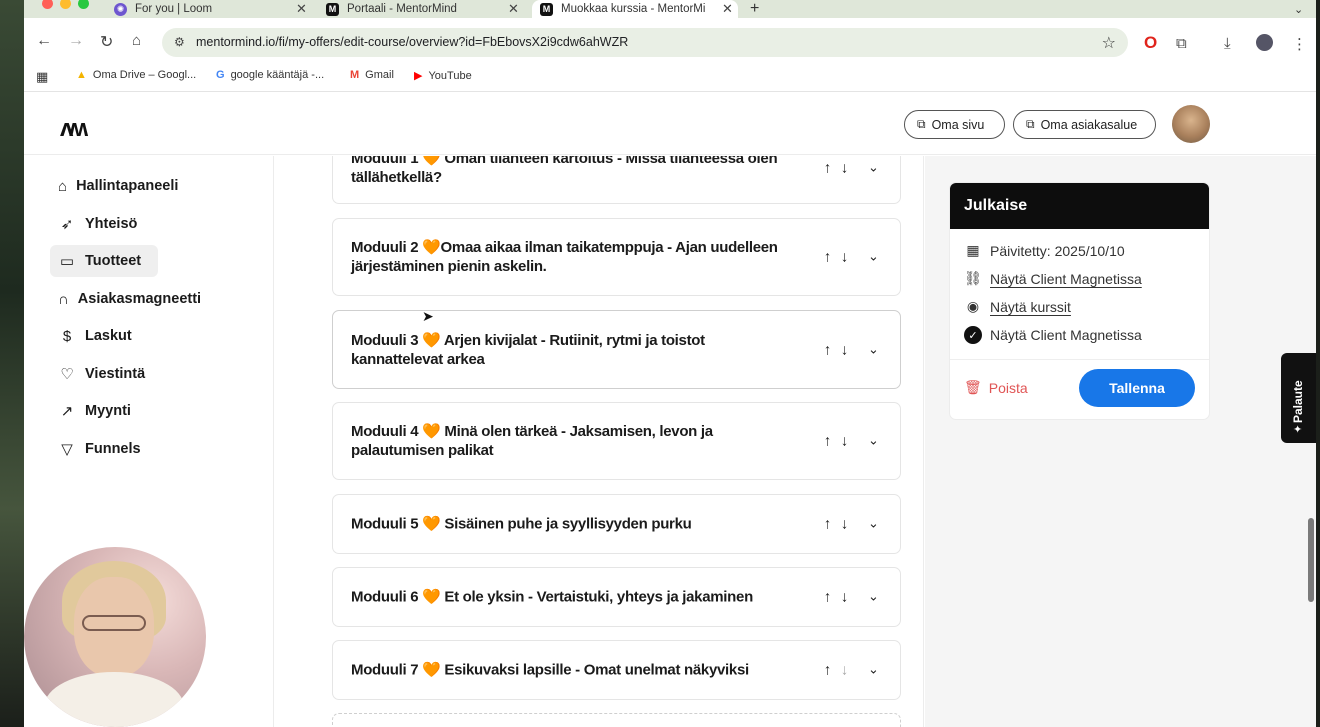 Image resolution: width=1320 pixels, height=727 pixels. Describe the element at coordinates (1084, 124) in the screenshot. I see `client-area-button: ⧉ Oma asiakasalue` at that location.